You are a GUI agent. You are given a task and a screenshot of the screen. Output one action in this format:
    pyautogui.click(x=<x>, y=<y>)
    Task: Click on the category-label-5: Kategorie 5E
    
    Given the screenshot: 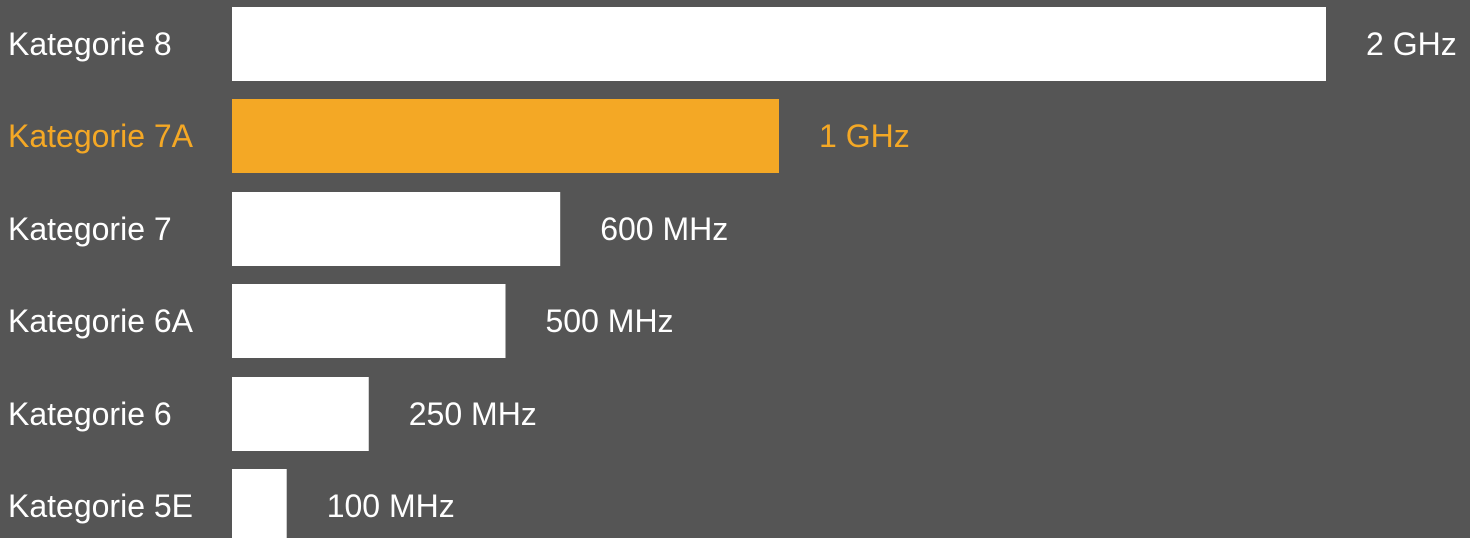 What is the action you would take?
    pyautogui.click(x=100, y=506)
    